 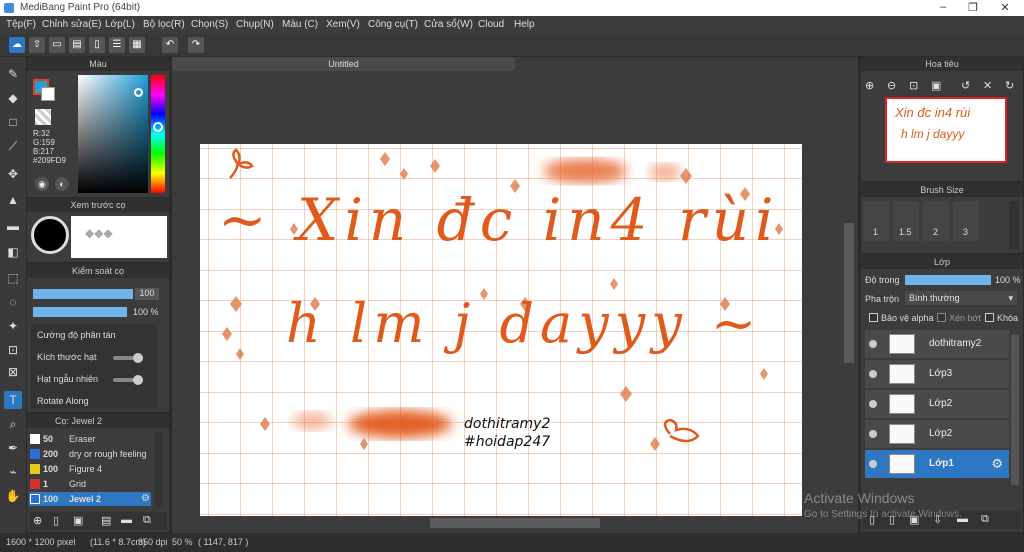 I want to click on menu-edit: Chỉnh sửa(E), so click(x=72, y=24).